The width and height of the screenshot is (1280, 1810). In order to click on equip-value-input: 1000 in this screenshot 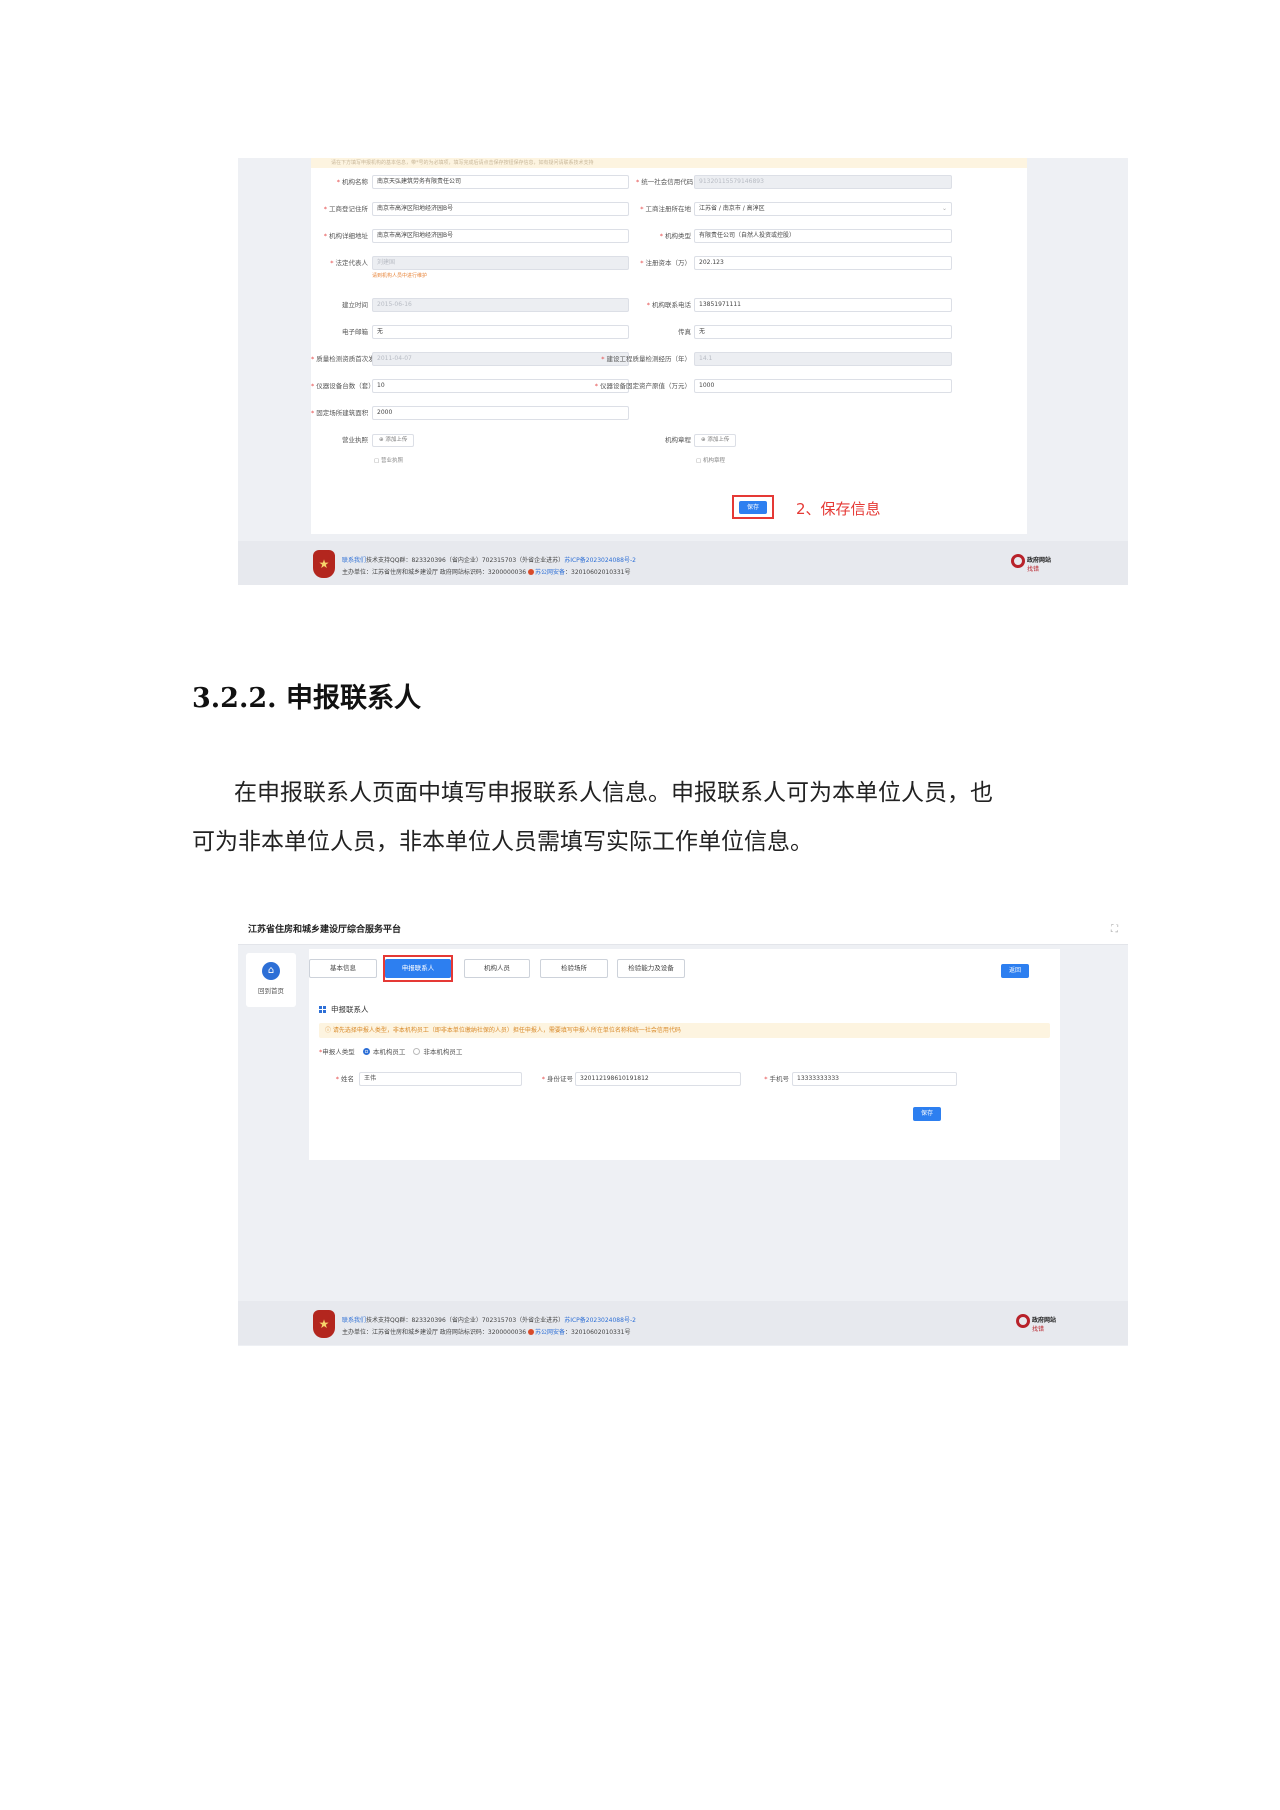, I will do `click(823, 386)`.